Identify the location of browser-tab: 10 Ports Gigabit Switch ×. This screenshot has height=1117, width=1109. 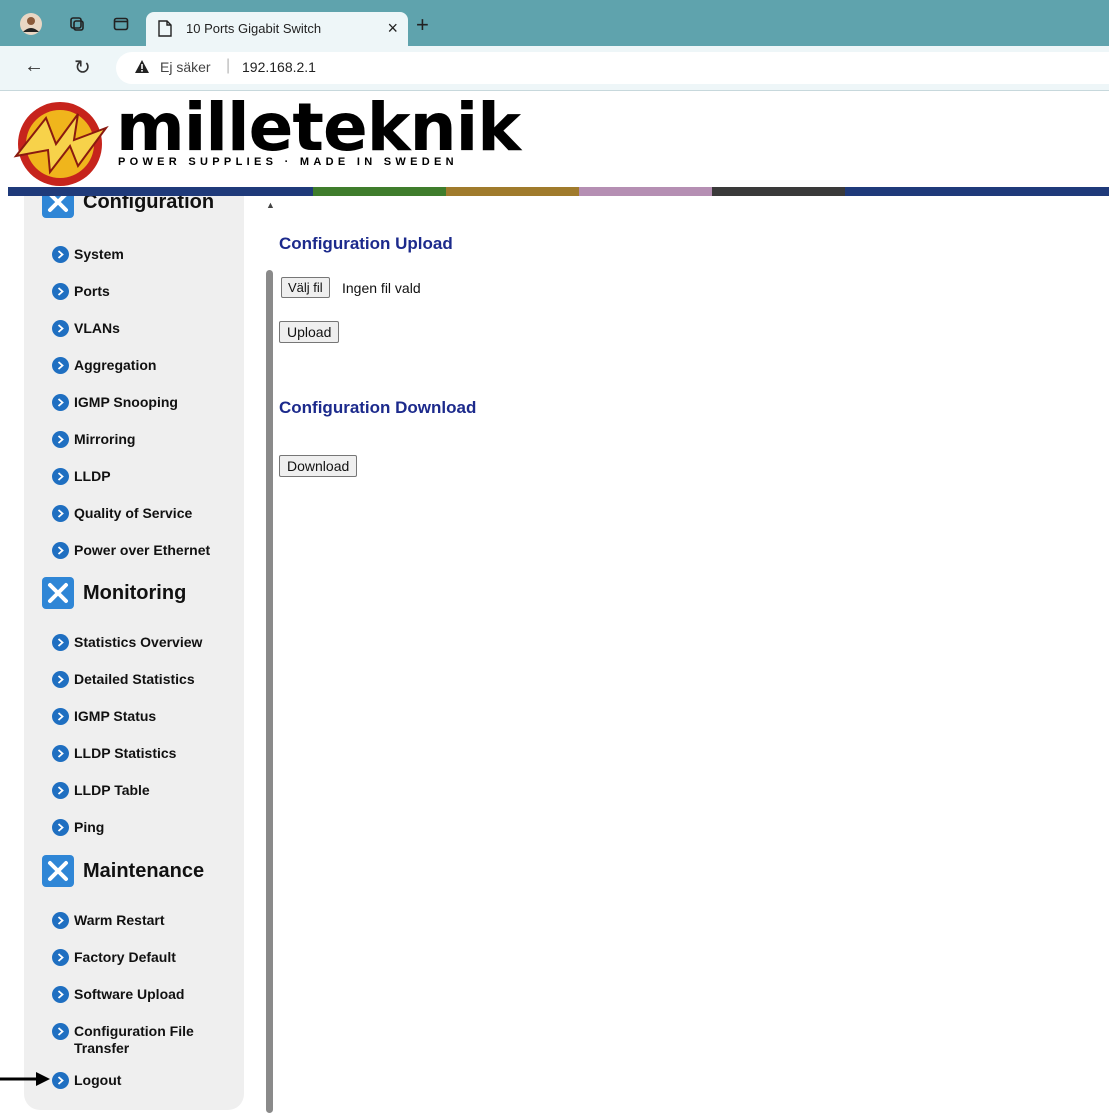
(277, 29).